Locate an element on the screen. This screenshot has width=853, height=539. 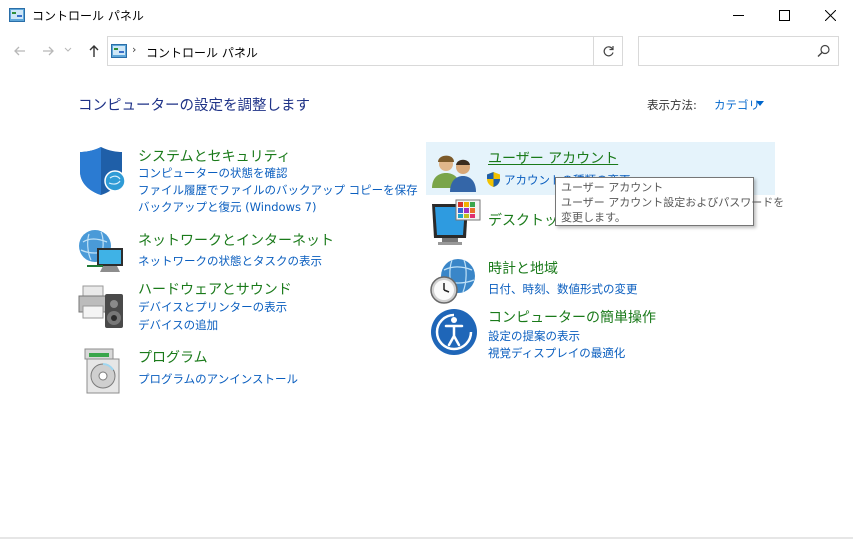
back-arrow-icon is located at coordinates (20, 51).